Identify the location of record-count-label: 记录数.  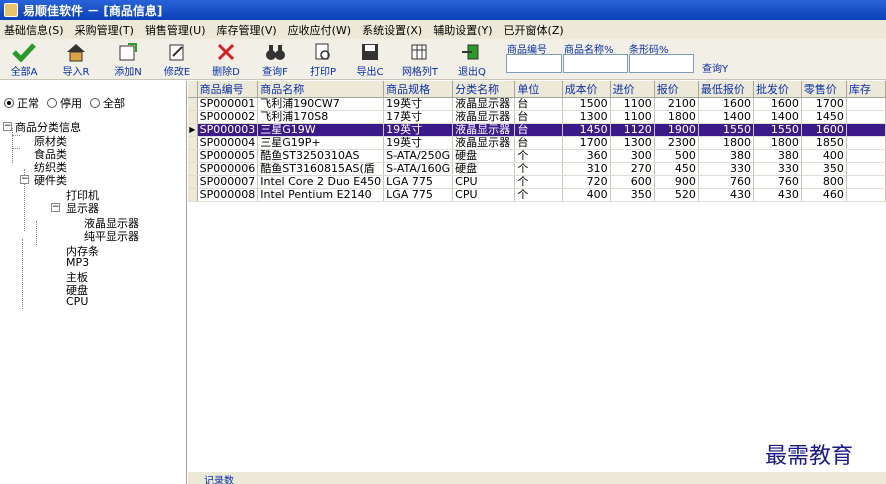
(219, 480).